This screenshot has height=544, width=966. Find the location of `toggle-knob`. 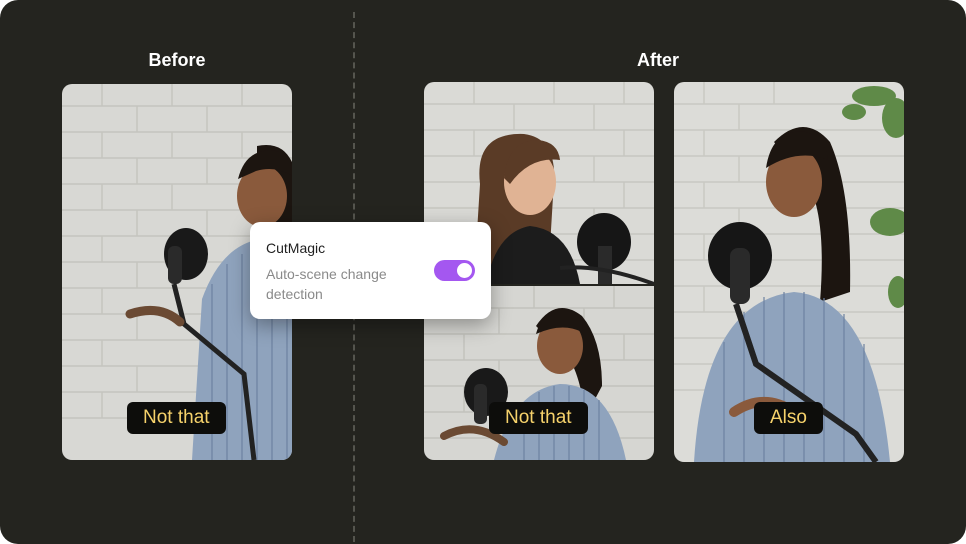

toggle-knob is located at coordinates (464, 270).